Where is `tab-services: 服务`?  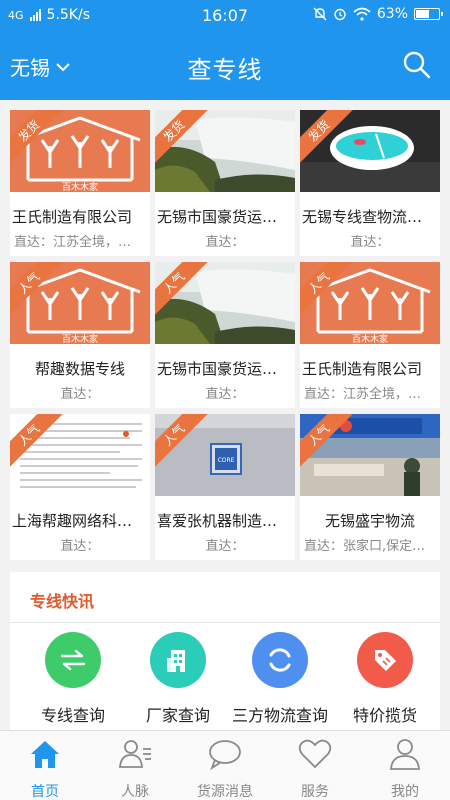 tab-services: 服务 is located at coordinates (315, 765).